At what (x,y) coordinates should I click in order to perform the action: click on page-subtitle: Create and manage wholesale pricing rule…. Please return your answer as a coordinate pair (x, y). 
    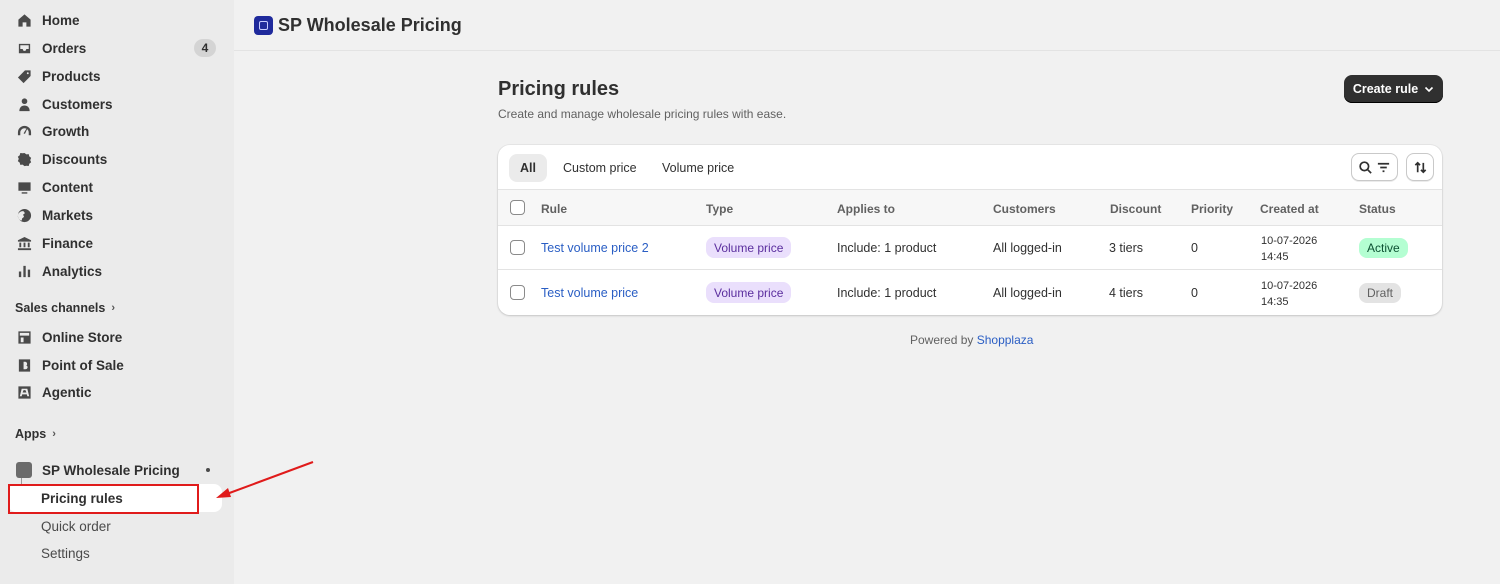
    Looking at the image, I should click on (642, 114).